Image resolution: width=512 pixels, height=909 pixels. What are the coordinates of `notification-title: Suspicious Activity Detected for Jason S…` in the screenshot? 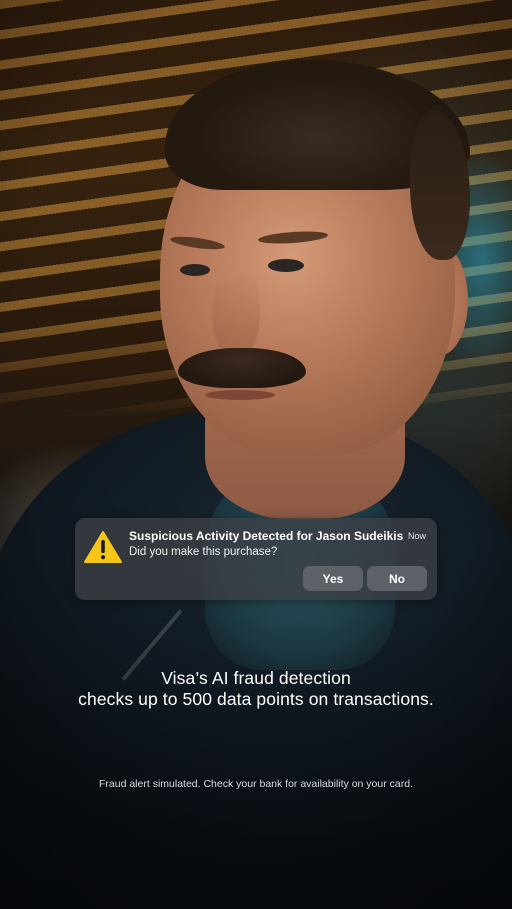 It's located at (266, 536).